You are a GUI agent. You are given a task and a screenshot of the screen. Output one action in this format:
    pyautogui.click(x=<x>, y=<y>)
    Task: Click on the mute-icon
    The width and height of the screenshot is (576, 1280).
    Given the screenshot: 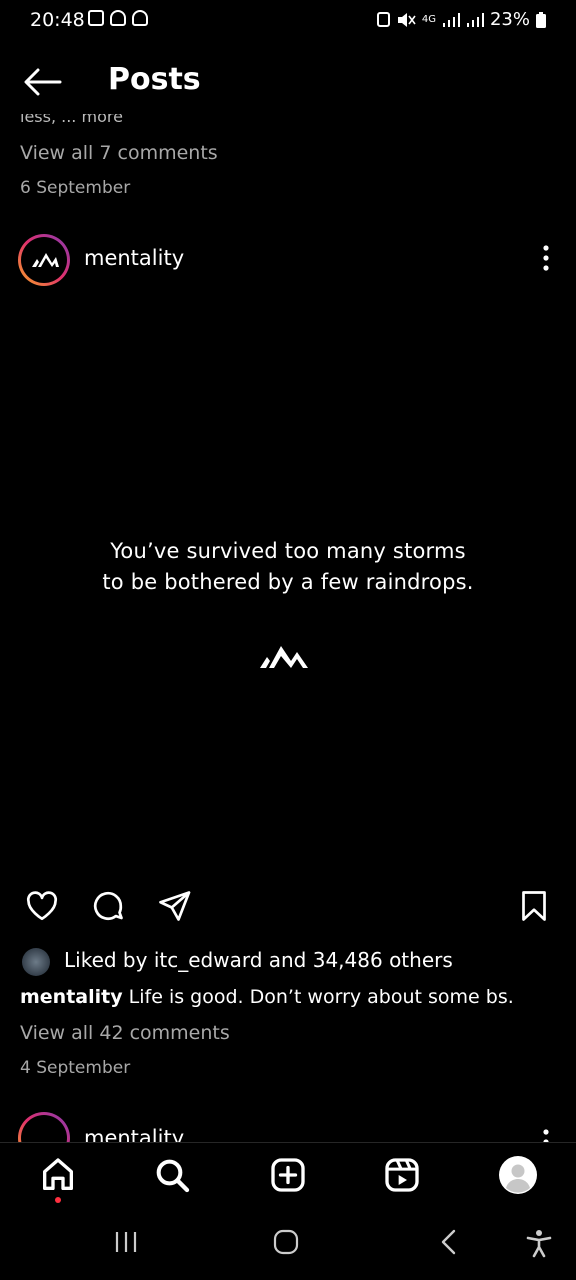 What is the action you would take?
    pyautogui.click(x=406, y=19)
    